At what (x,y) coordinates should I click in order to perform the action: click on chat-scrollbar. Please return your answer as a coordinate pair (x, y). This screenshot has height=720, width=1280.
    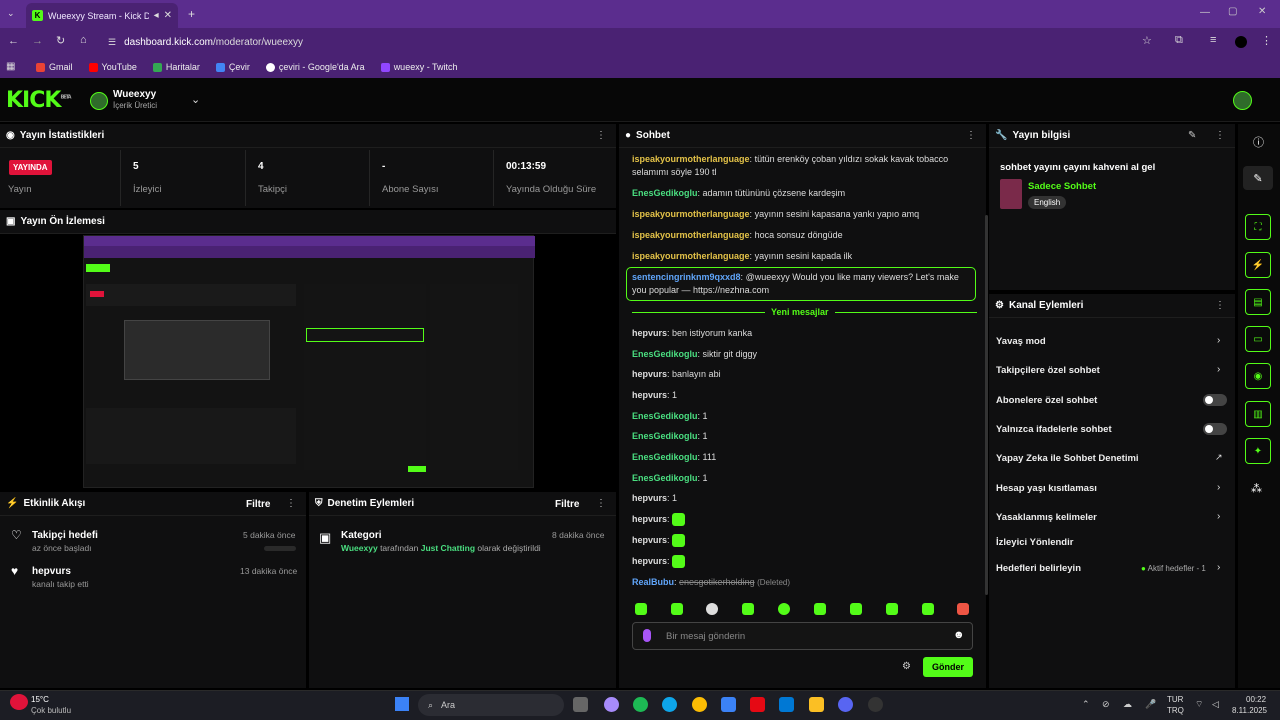
    Looking at the image, I should click on (986, 405).